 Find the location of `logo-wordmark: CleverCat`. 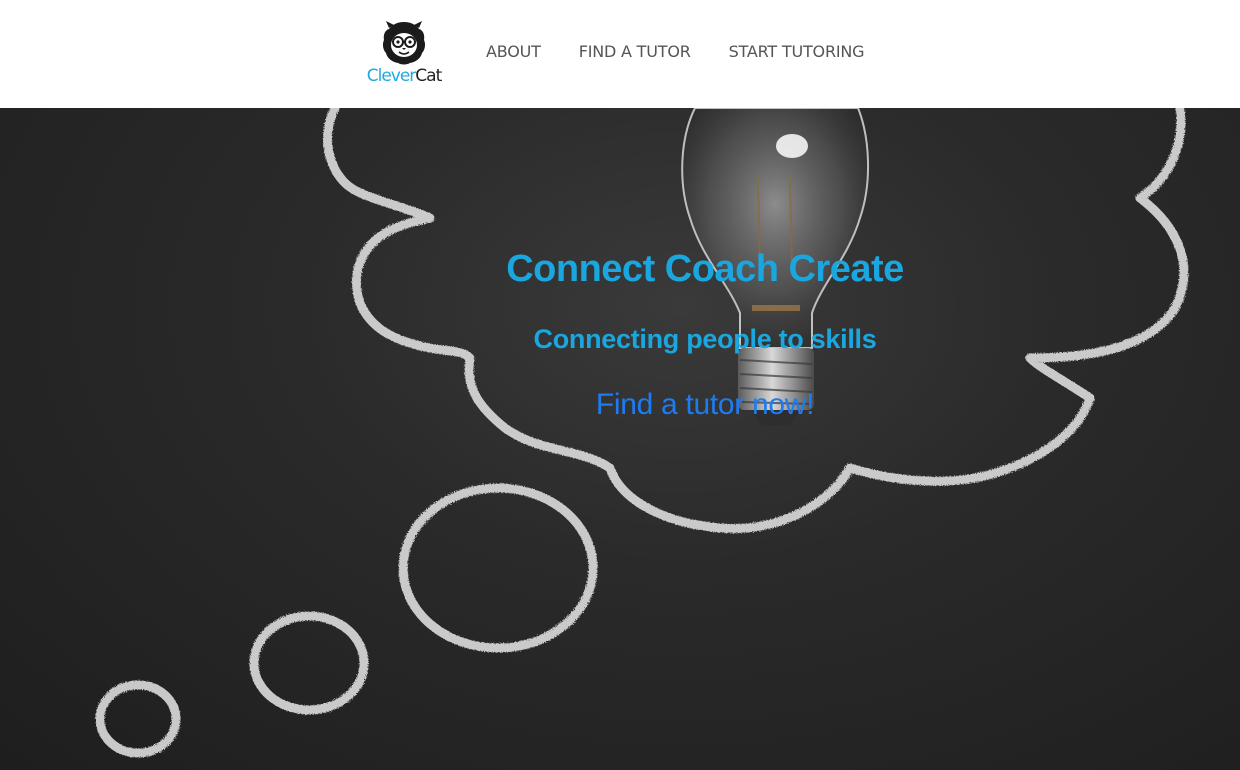

logo-wordmark: CleverCat is located at coordinates (404, 76).